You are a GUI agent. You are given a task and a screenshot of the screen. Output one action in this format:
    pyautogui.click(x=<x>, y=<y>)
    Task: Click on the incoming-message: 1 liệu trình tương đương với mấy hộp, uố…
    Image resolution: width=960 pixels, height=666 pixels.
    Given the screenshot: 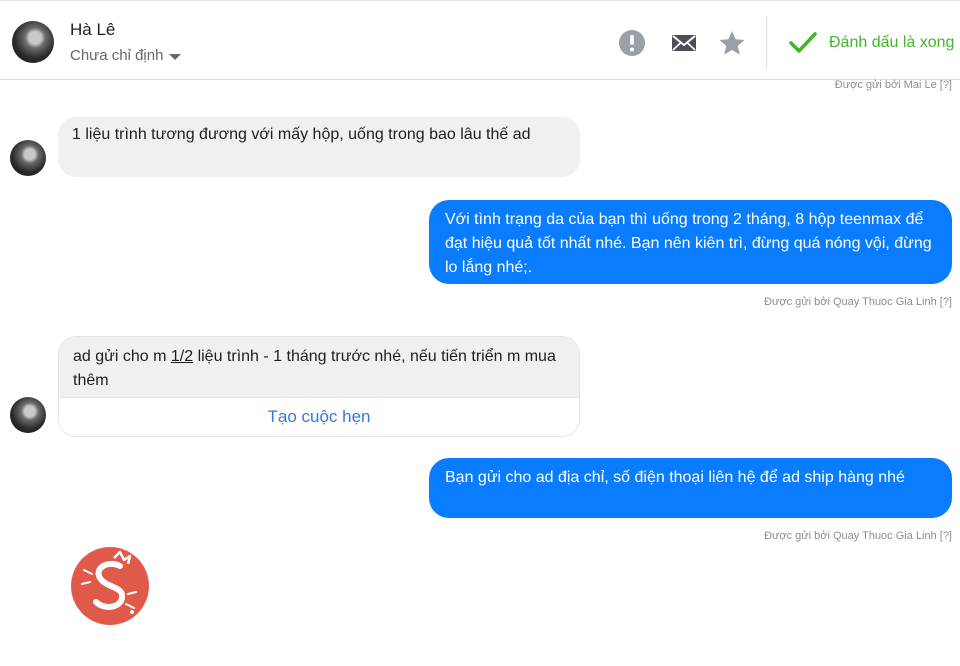 What is the action you would take?
    pyautogui.click(x=319, y=147)
    